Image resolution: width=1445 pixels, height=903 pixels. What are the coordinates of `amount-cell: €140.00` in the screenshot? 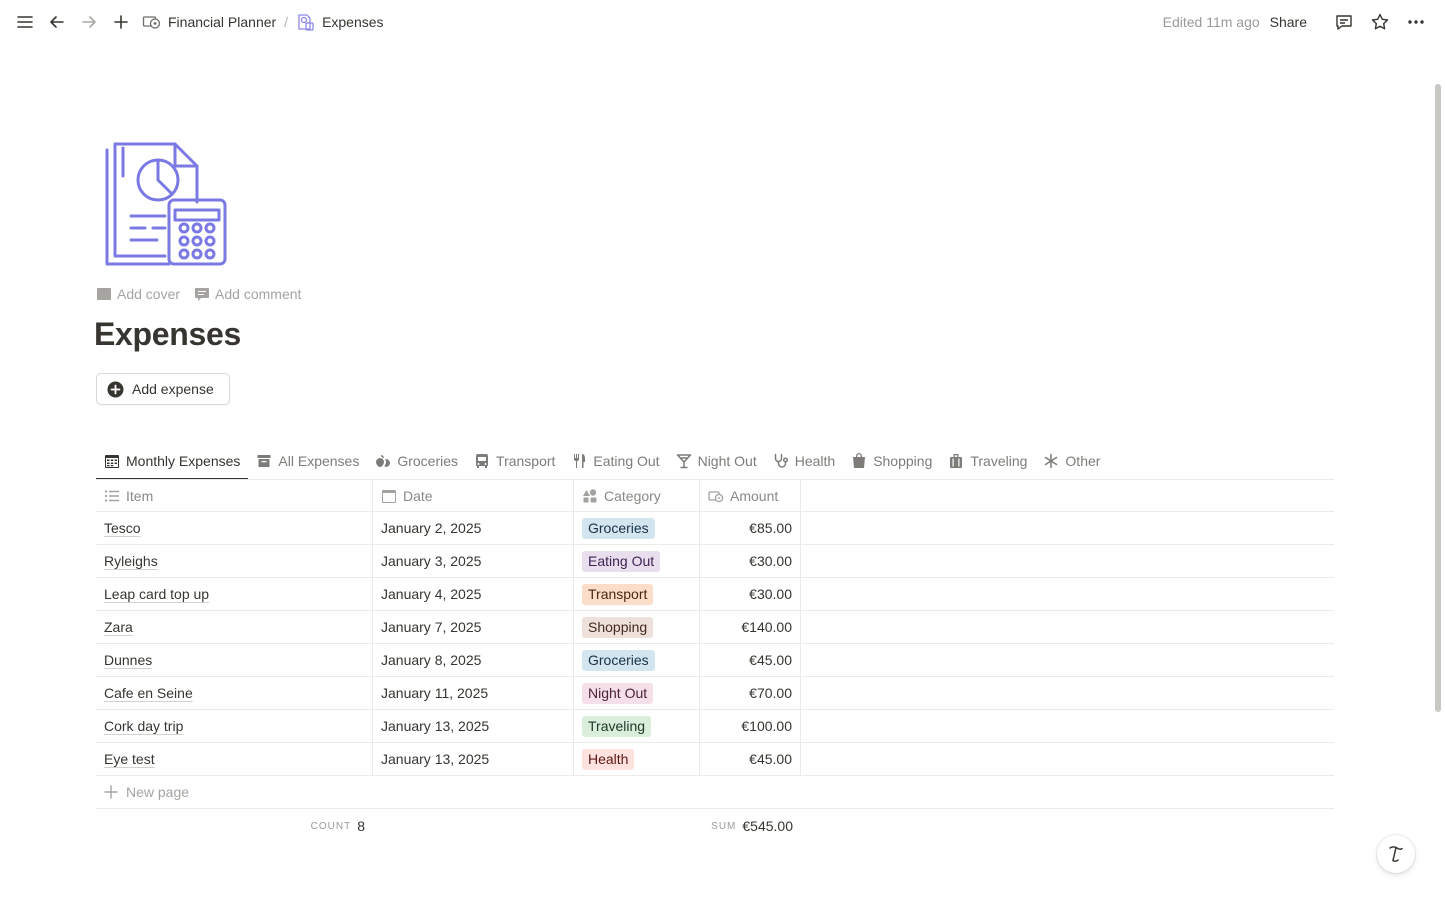 It's located at (750, 627).